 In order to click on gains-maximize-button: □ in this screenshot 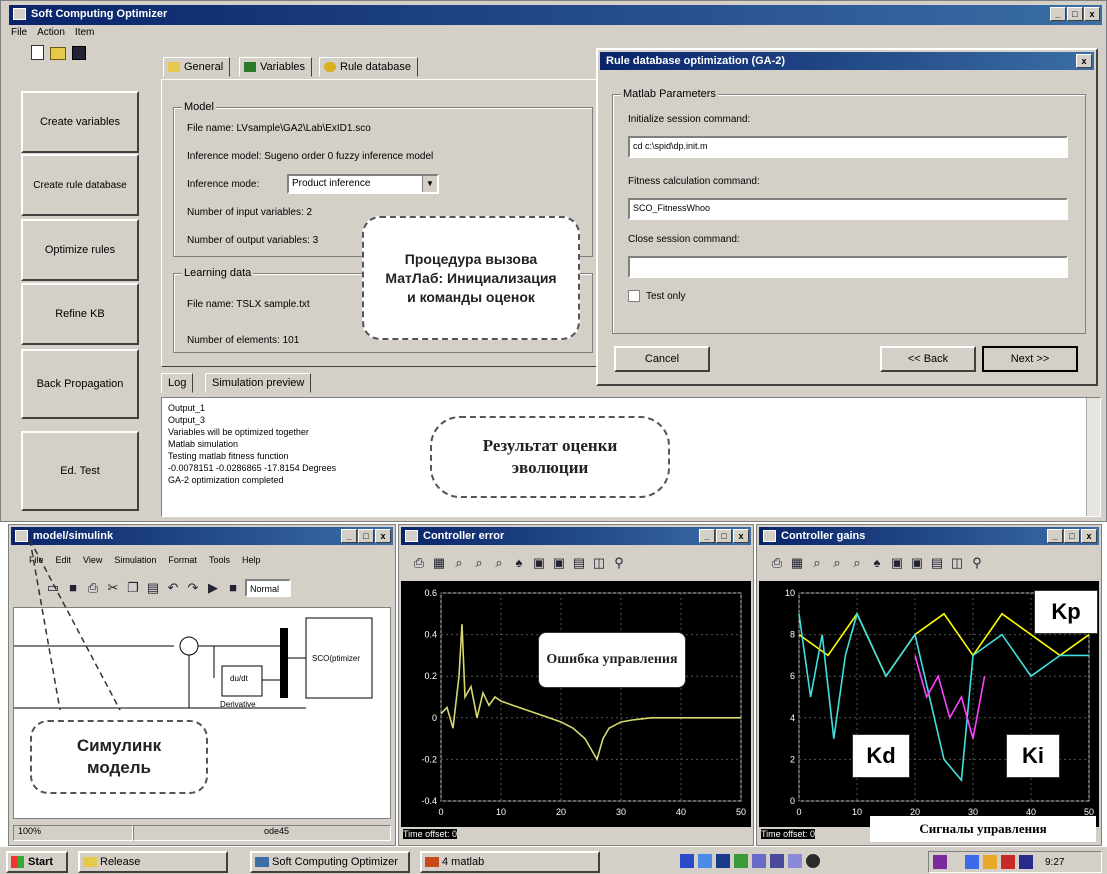, I will do `click(1072, 536)`.